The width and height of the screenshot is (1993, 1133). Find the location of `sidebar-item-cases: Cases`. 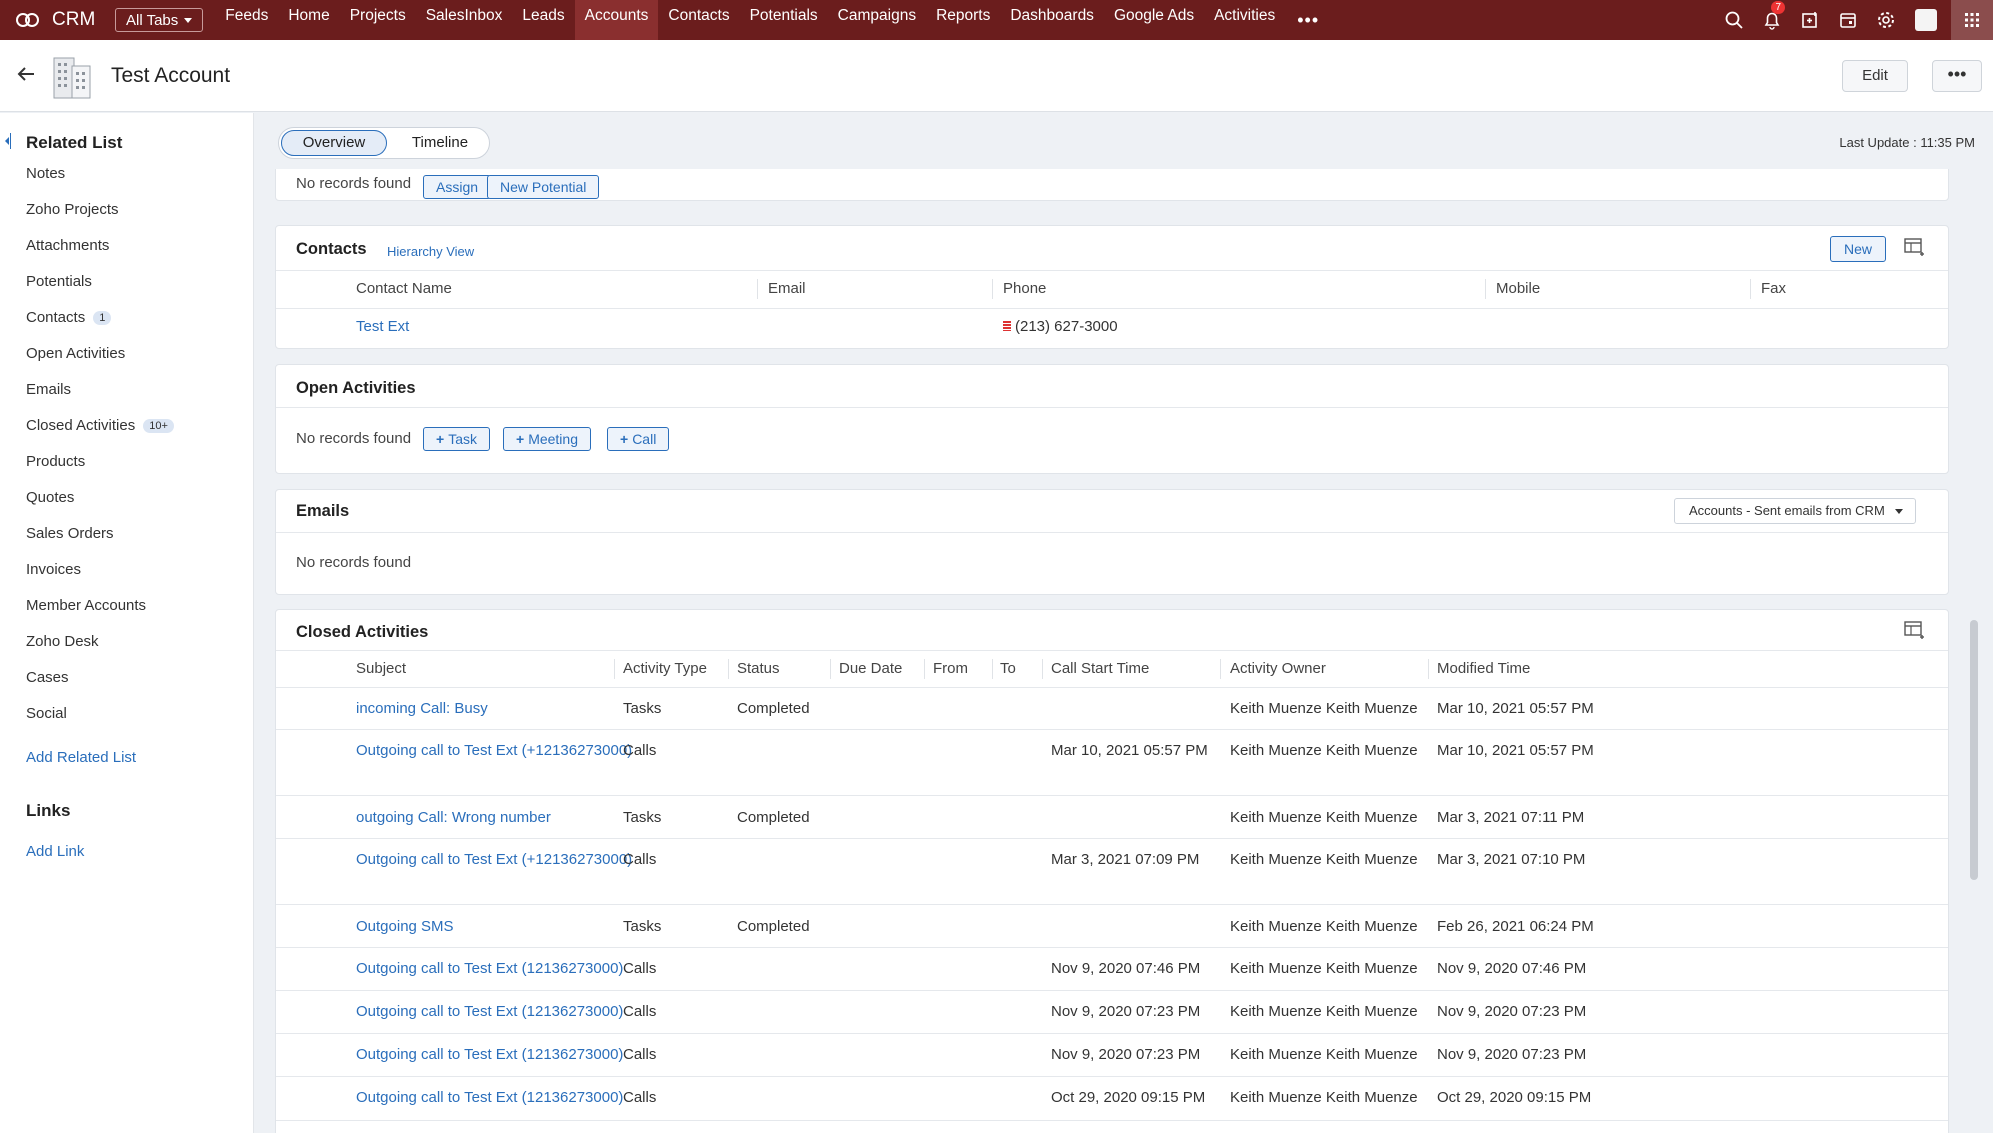

sidebar-item-cases: Cases is located at coordinates (47, 677).